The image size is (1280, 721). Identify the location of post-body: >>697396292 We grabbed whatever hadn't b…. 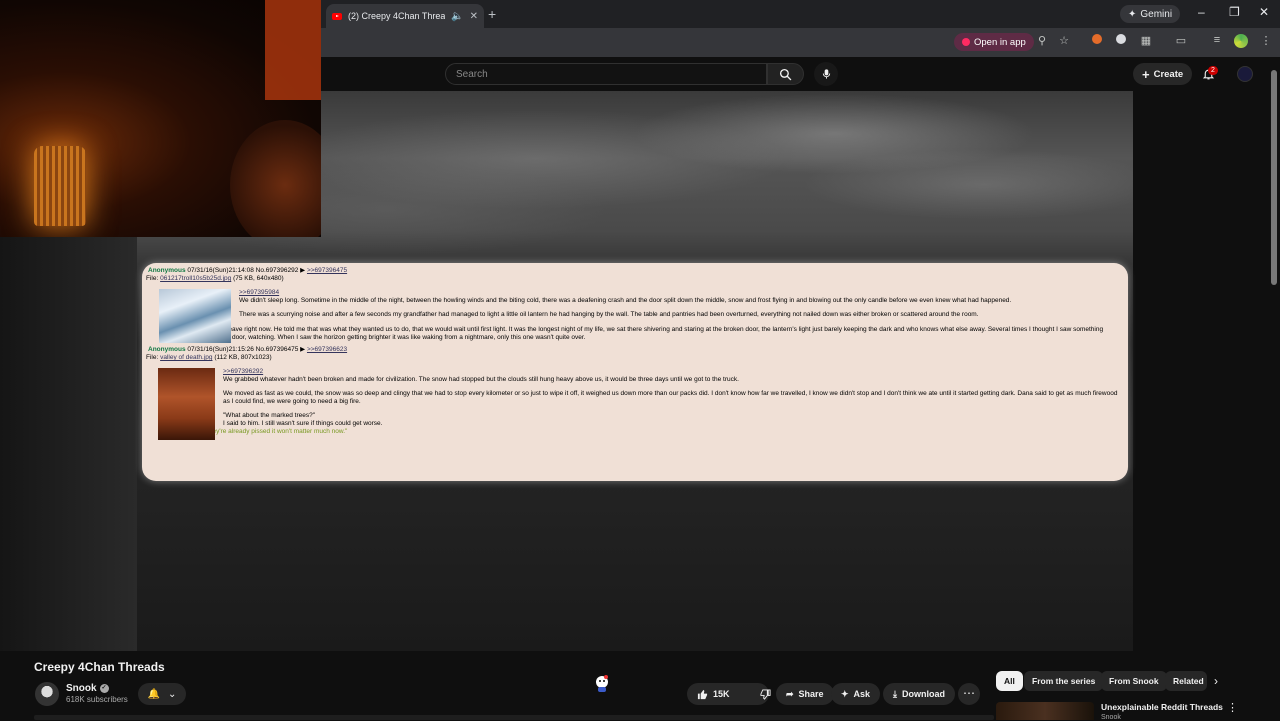
(642, 402).